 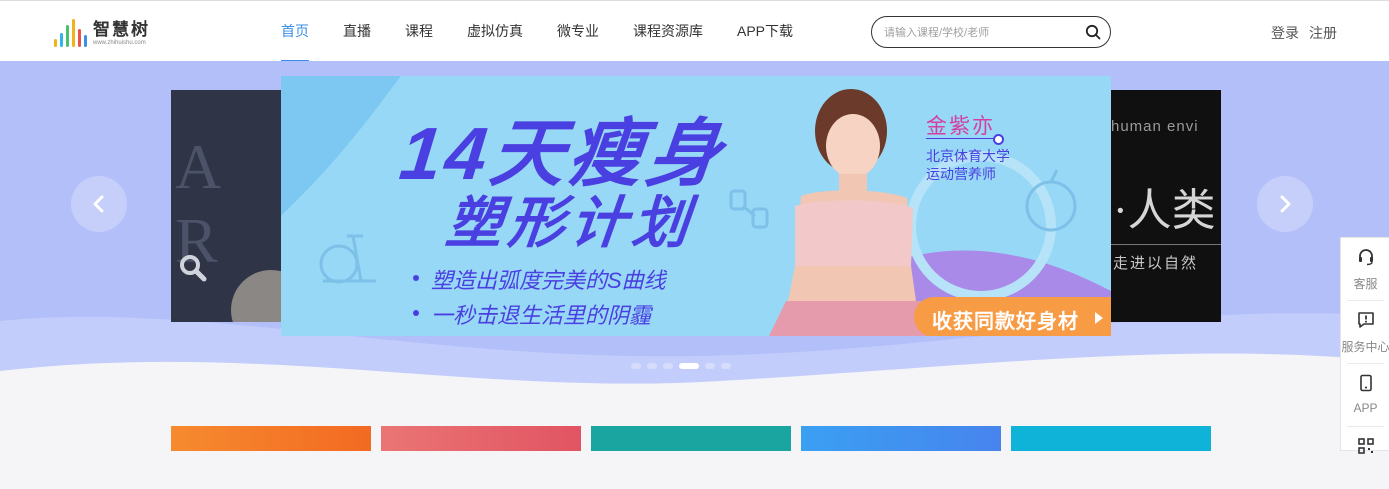 I want to click on service-center-icon, so click(x=1366, y=320).